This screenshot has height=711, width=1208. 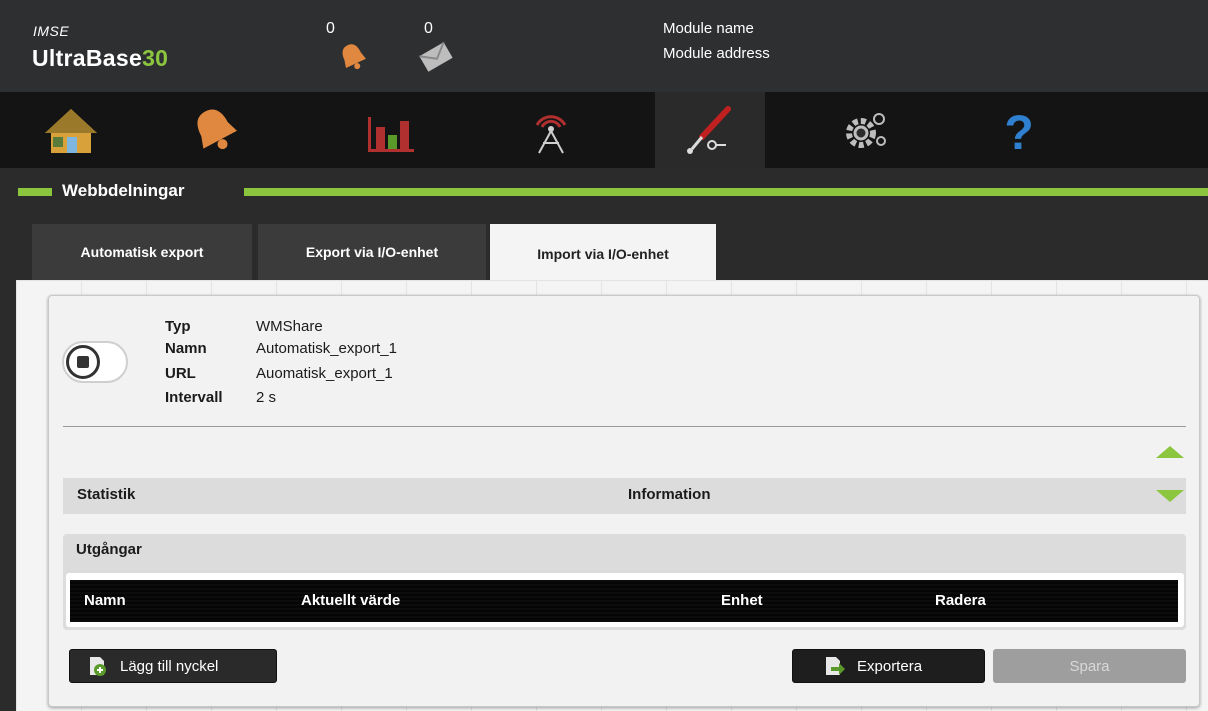 I want to click on nav-communication, so click(x=551, y=130).